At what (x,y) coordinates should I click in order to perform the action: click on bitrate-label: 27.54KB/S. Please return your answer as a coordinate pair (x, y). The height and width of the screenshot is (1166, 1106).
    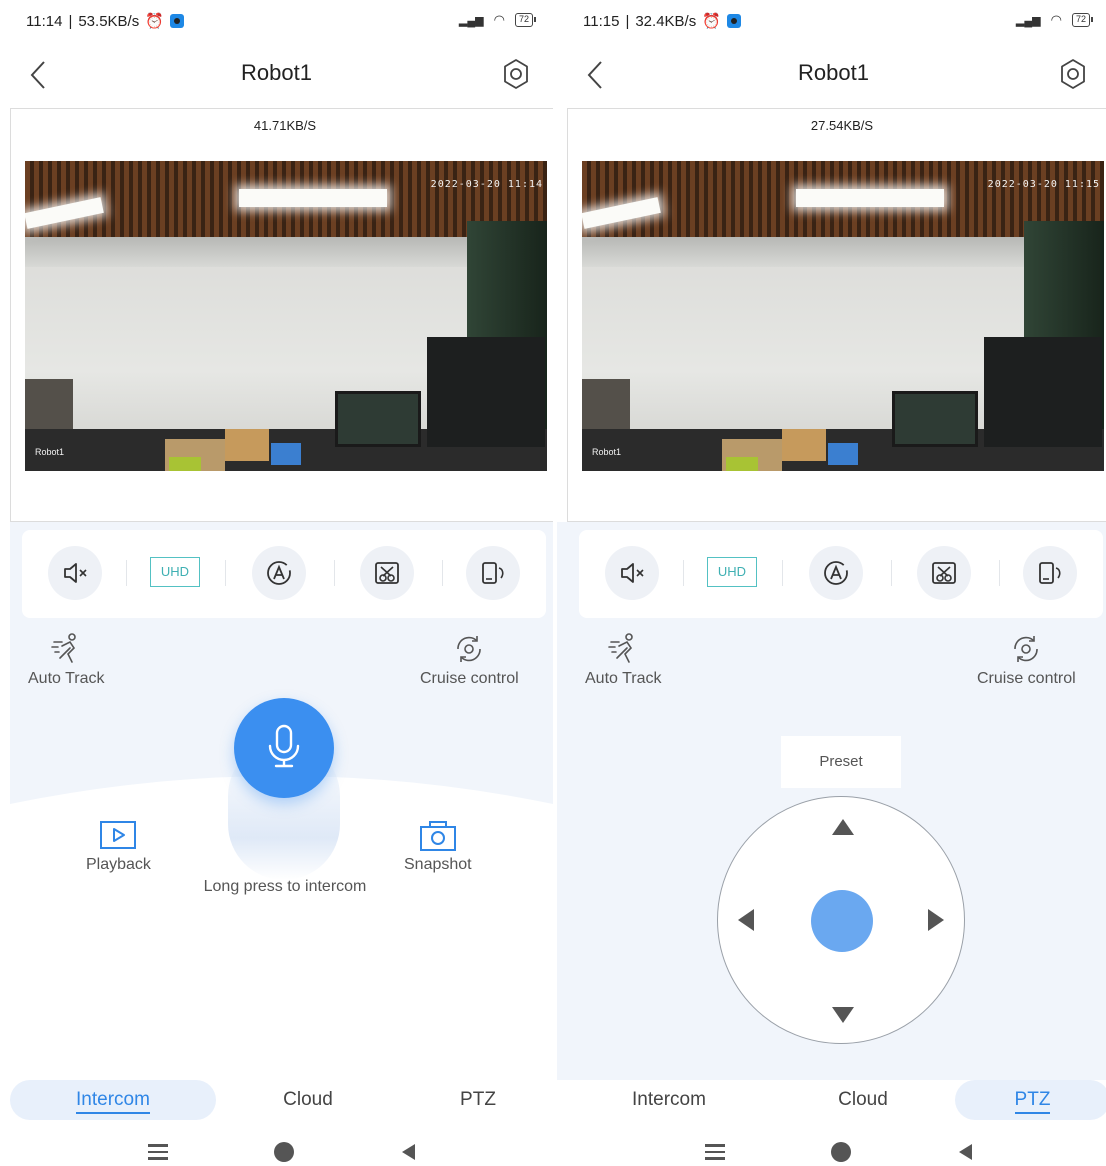
    Looking at the image, I should click on (842, 125).